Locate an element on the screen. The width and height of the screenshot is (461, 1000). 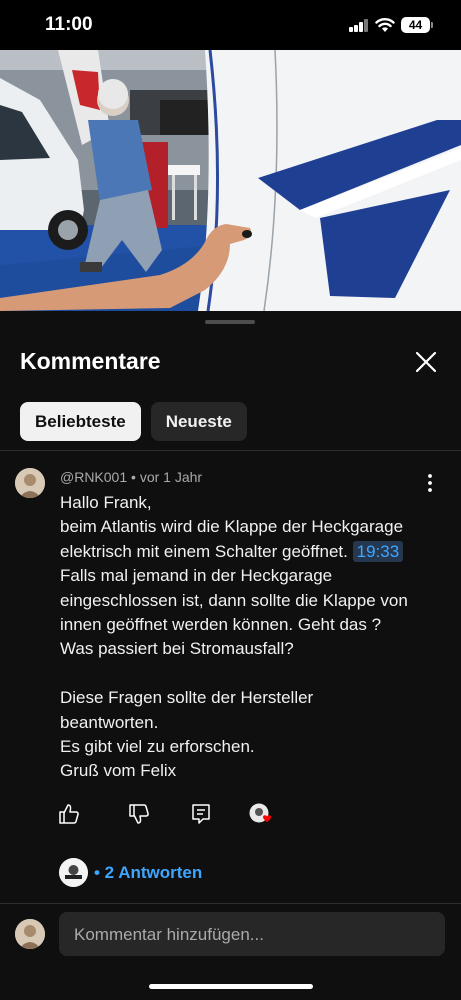
creator-avatar is located at coordinates (73, 872).